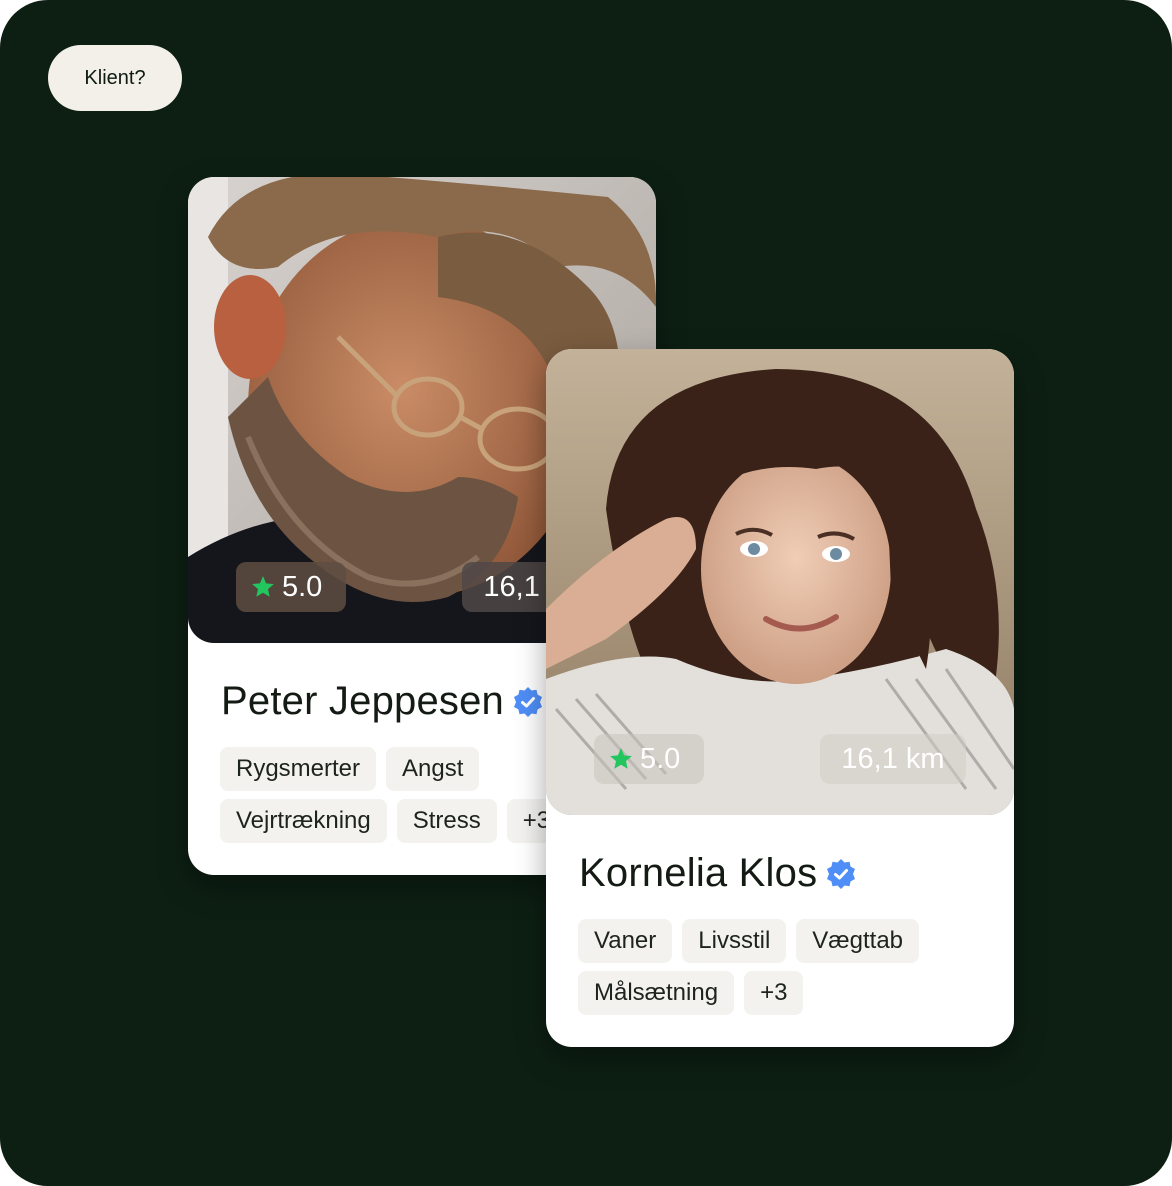 The image size is (1172, 1186). I want to click on tag-chip: Livsstil, so click(734, 941).